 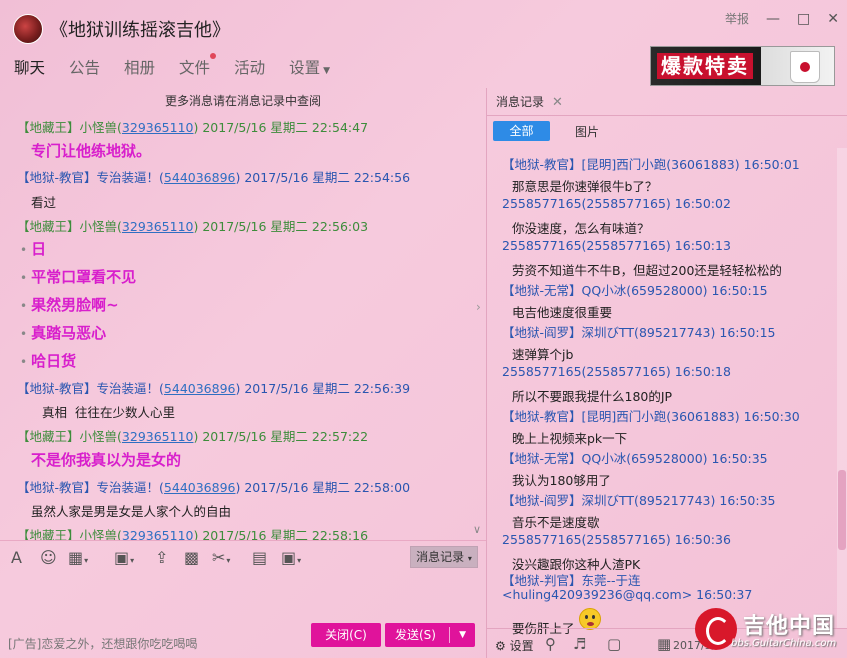 I want to click on message-text: • 平常口罩看不见, so click(x=78, y=277).